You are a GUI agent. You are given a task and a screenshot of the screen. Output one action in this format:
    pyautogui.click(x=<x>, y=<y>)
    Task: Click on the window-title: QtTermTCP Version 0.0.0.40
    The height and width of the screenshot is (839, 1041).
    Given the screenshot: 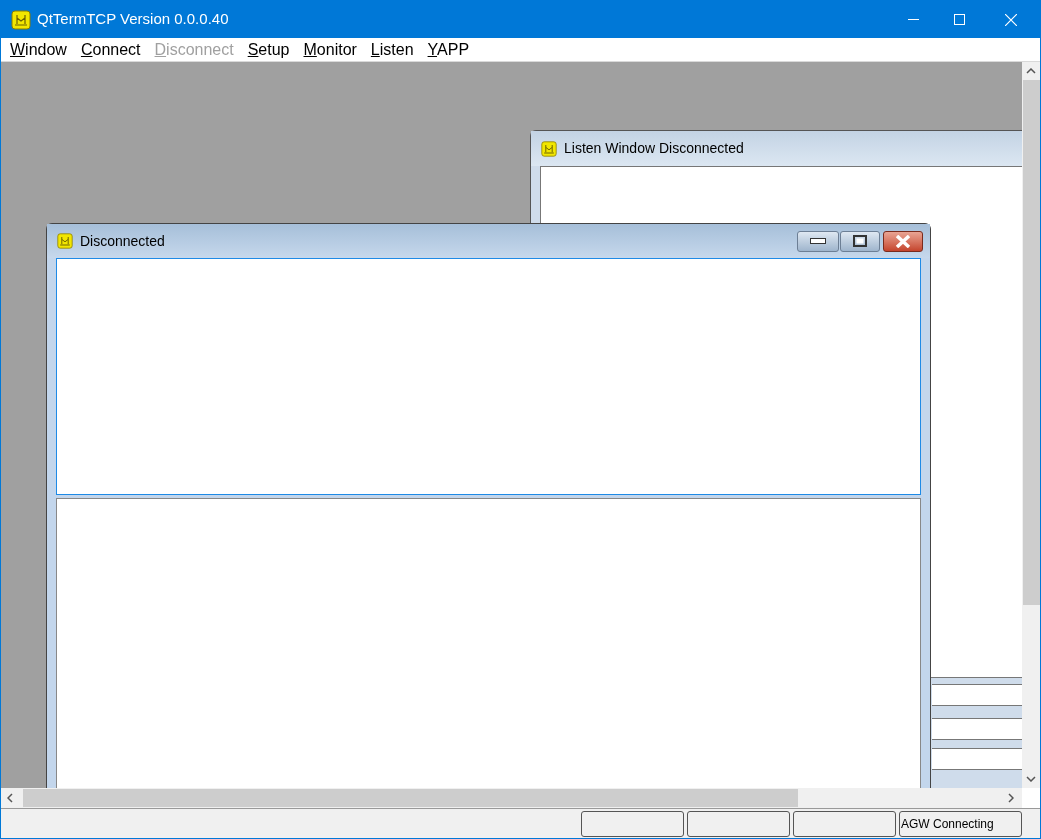 What is the action you would take?
    pyautogui.click(x=133, y=19)
    